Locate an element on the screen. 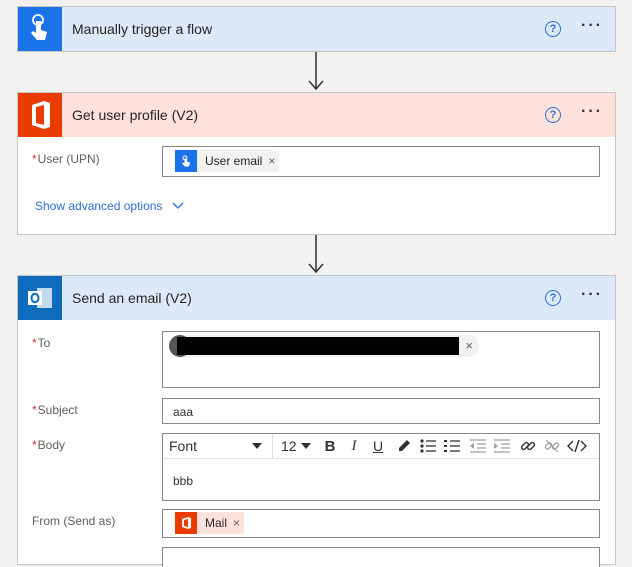 This screenshot has width=632, height=567. subject-input: aaa is located at coordinates (381, 411).